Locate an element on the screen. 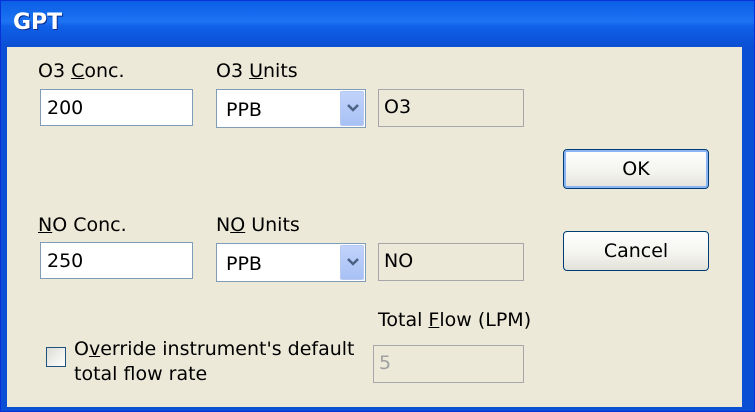  o3-units-select: PPB is located at coordinates (291, 108).